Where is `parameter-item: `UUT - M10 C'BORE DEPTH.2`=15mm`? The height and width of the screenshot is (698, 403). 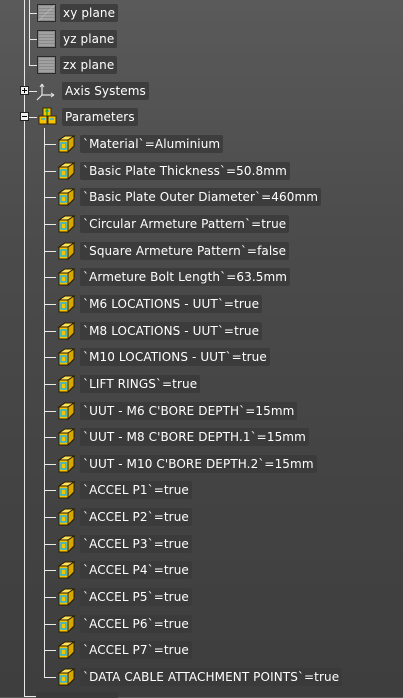 parameter-item: `UUT - M10 C'BORE DEPTH.2`=15mm is located at coordinates (186, 464).